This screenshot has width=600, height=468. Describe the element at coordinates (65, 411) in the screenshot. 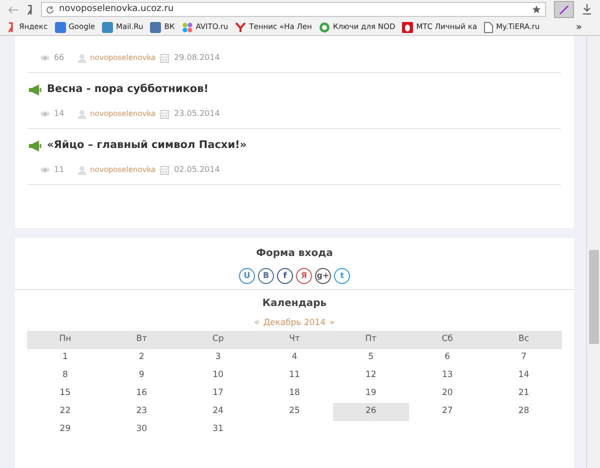

I see `calendar-day: 22` at that location.